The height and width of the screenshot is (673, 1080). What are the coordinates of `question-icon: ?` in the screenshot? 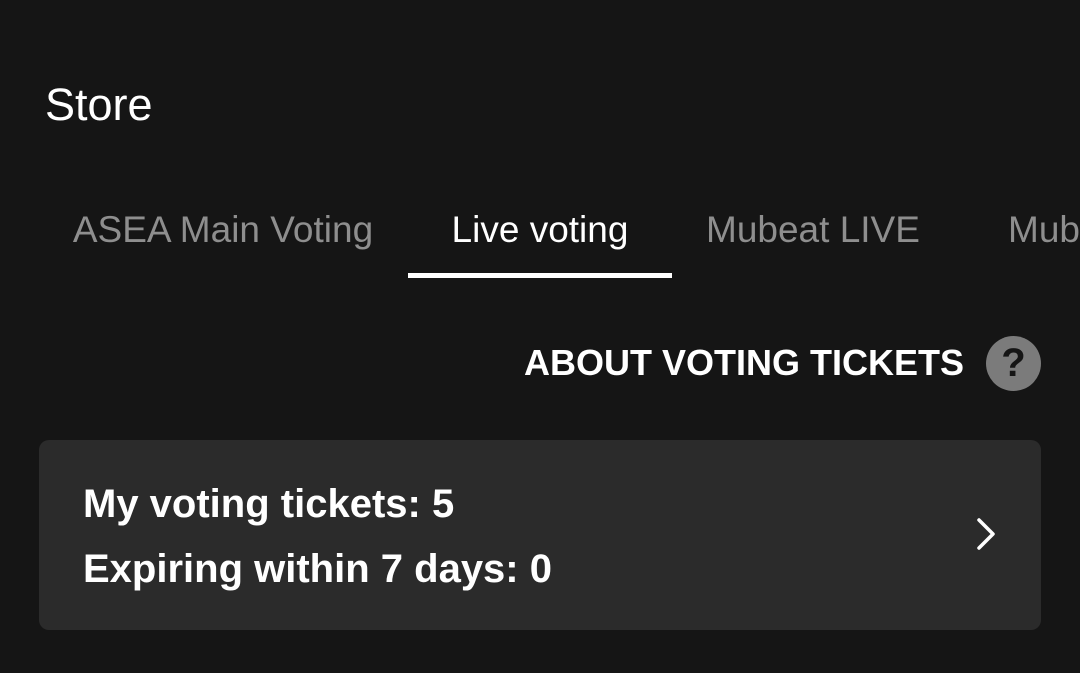 It's located at (1013, 363).